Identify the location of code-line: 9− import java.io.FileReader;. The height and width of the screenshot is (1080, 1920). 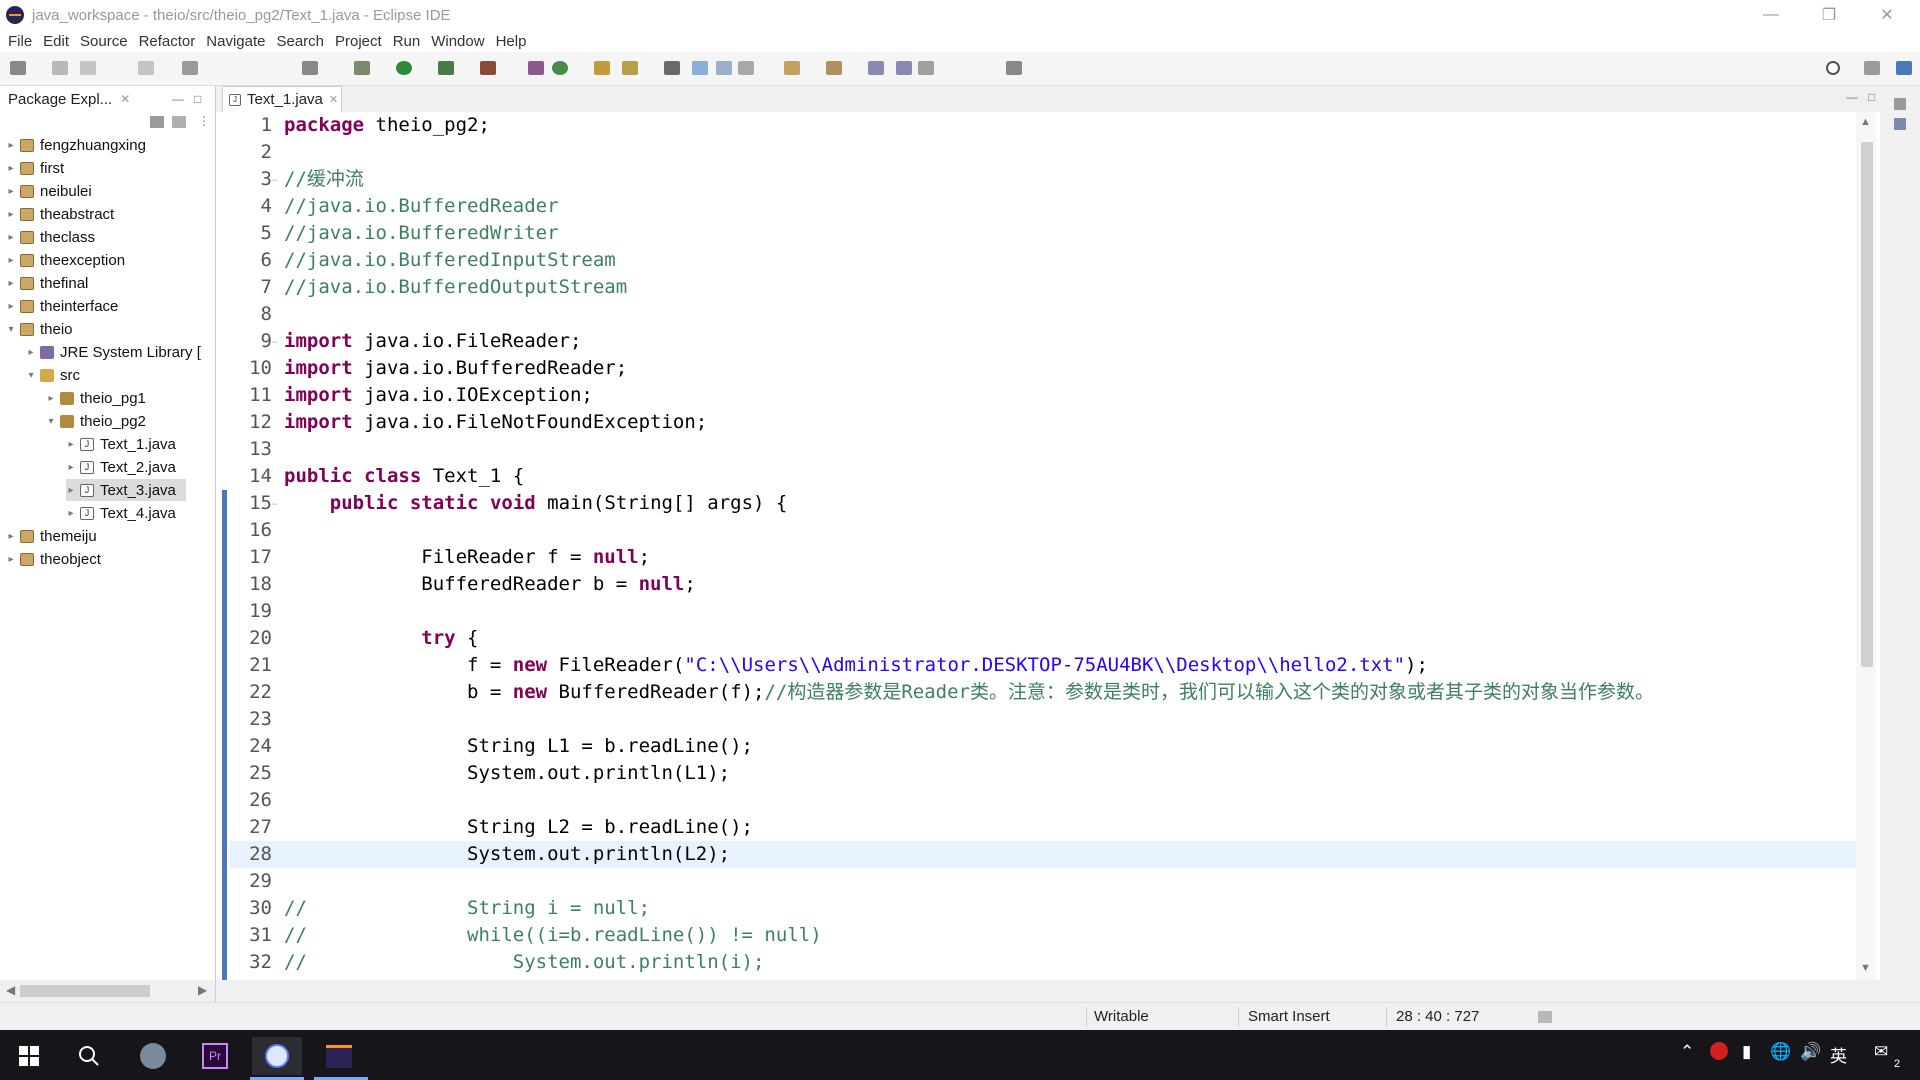
(1050, 341).